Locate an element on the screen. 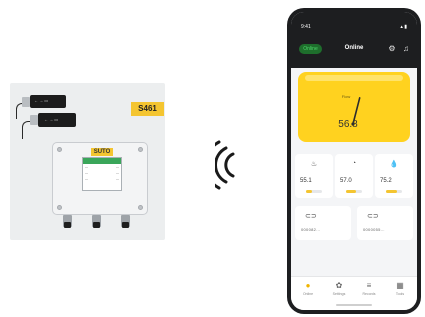  hero-label: Flow is located at coordinates (346, 96).